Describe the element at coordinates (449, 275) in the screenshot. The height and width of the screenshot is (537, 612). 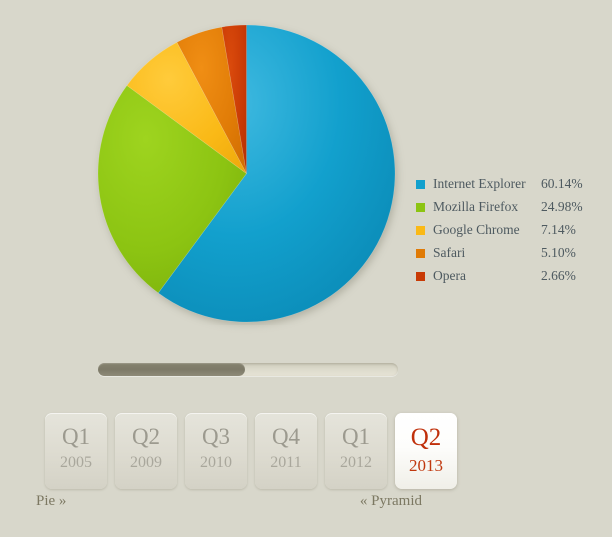
I see `legend-label: Opera` at that location.